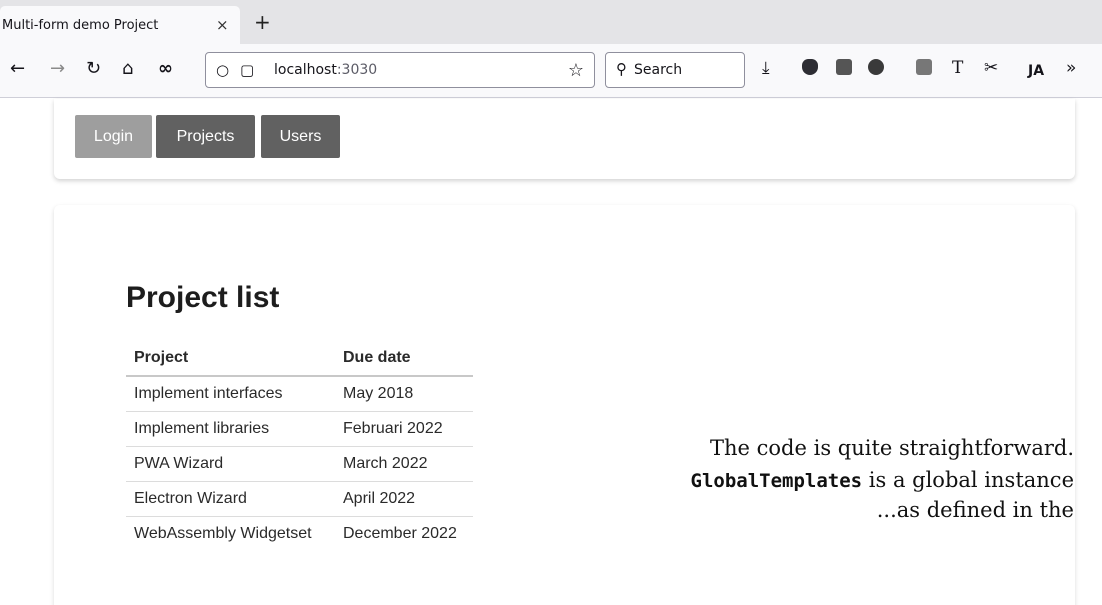 This screenshot has height=605, width=1102. What do you see at coordinates (93, 69) in the screenshot?
I see `reload-icon: ↻` at bounding box center [93, 69].